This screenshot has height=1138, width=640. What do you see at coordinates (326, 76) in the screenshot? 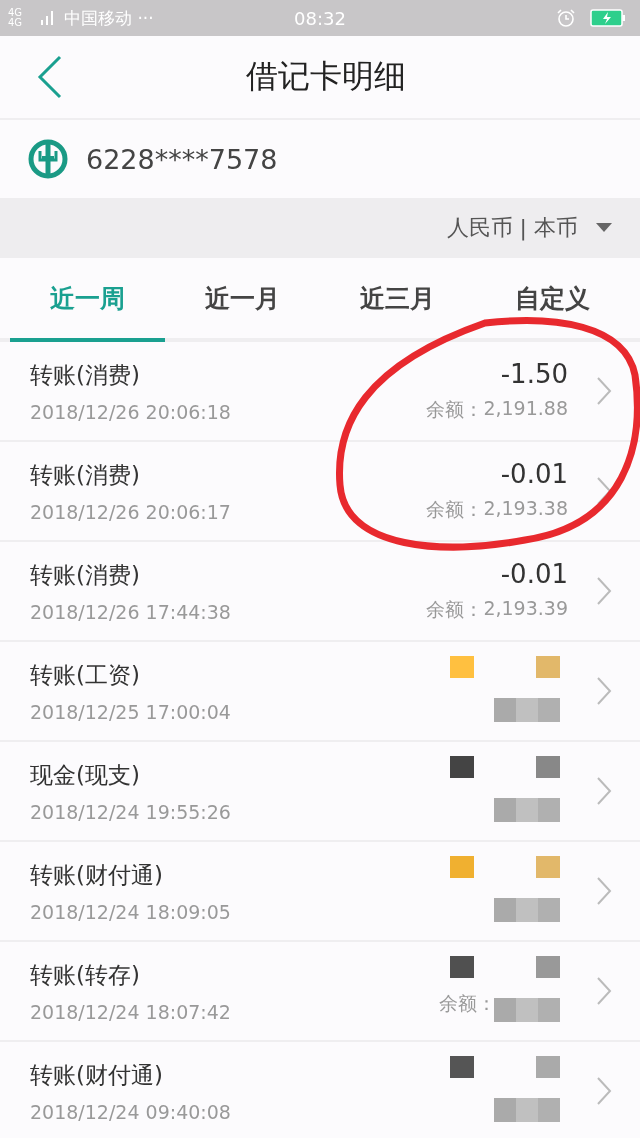
I see `page-title: 借记卡明细` at bounding box center [326, 76].